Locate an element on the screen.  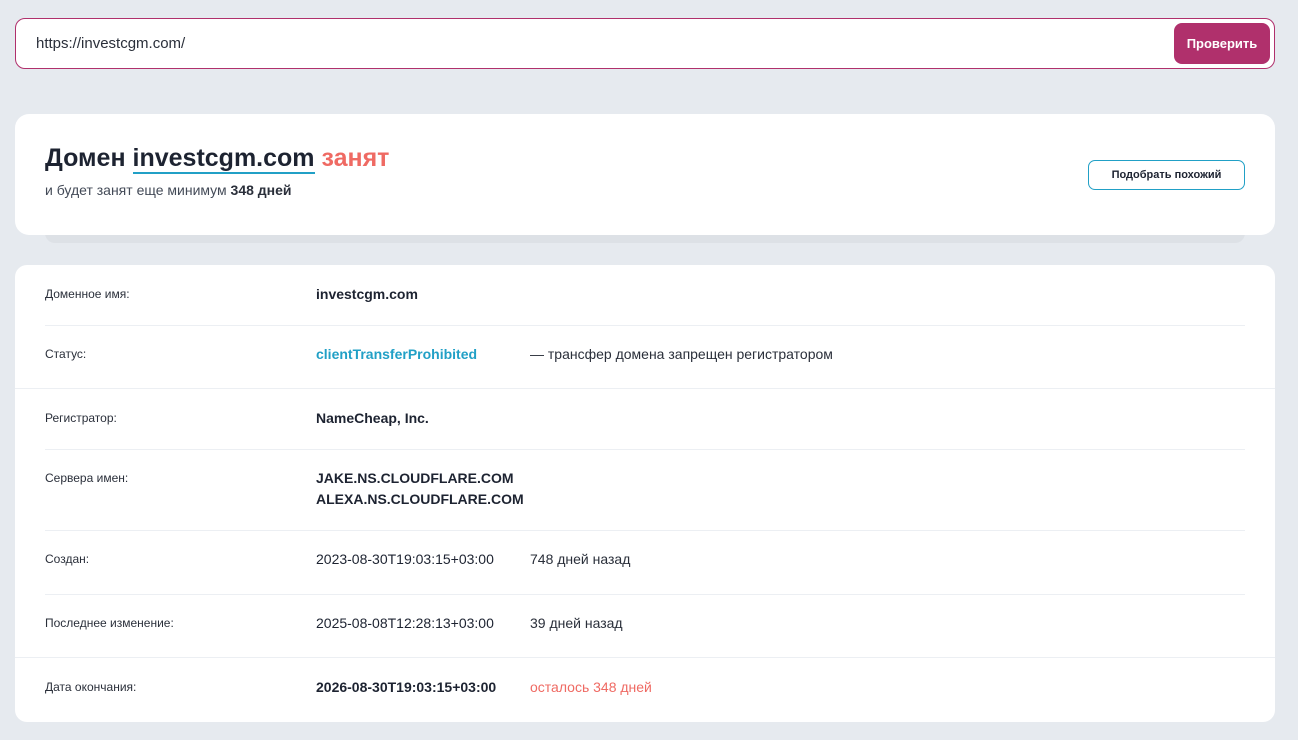
expires-note: осталось 348 дней is located at coordinates (591, 687).